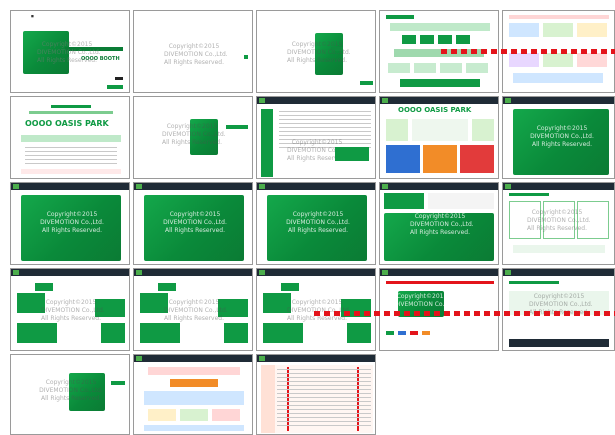 The image size is (615, 435). What do you see at coordinates (439, 309) in the screenshot?
I see `slide-thumb-19: Copyright©2015 DIVEMOTION Co.,Ltd.` at bounding box center [439, 309].